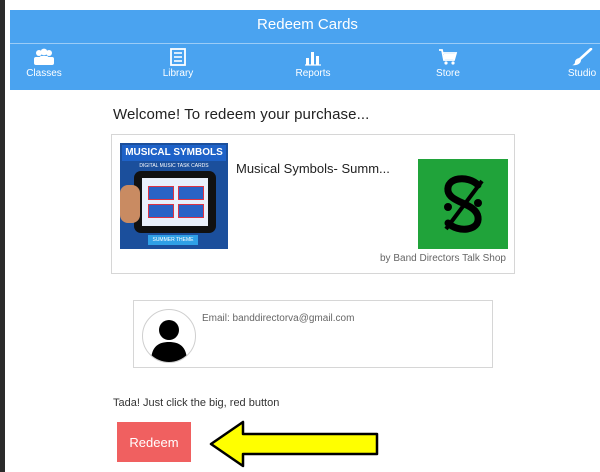 This screenshot has height=472, width=600. Describe the element at coordinates (174, 166) in the screenshot. I see `thumbnail-subtitle: DIGITAL MUSIC TASK CARDS` at that location.